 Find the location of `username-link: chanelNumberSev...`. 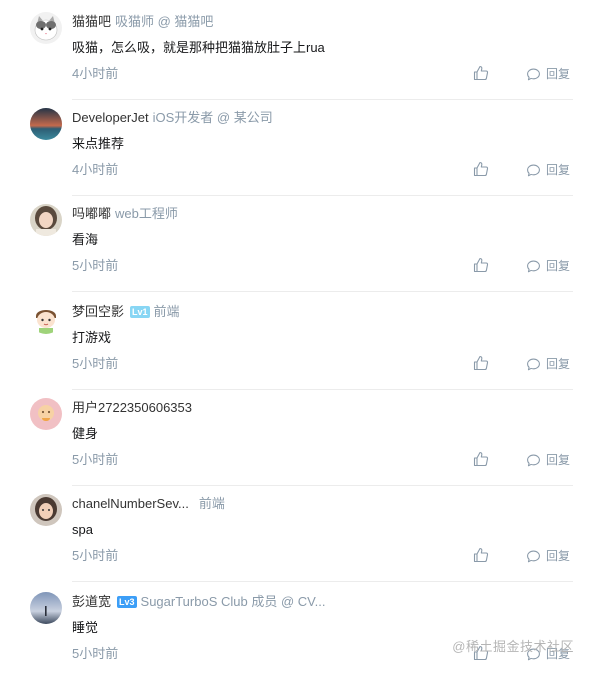

username-link: chanelNumberSev... is located at coordinates (130, 503).